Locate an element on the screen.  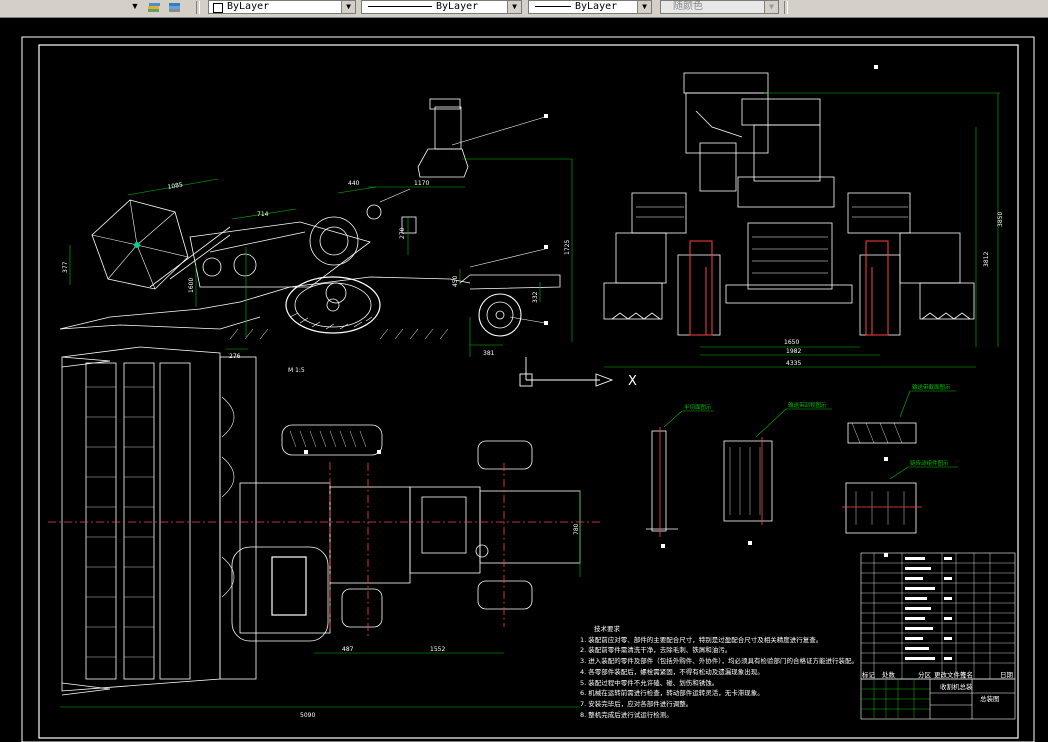
front-view-dimensions is located at coordinates (802, 230).